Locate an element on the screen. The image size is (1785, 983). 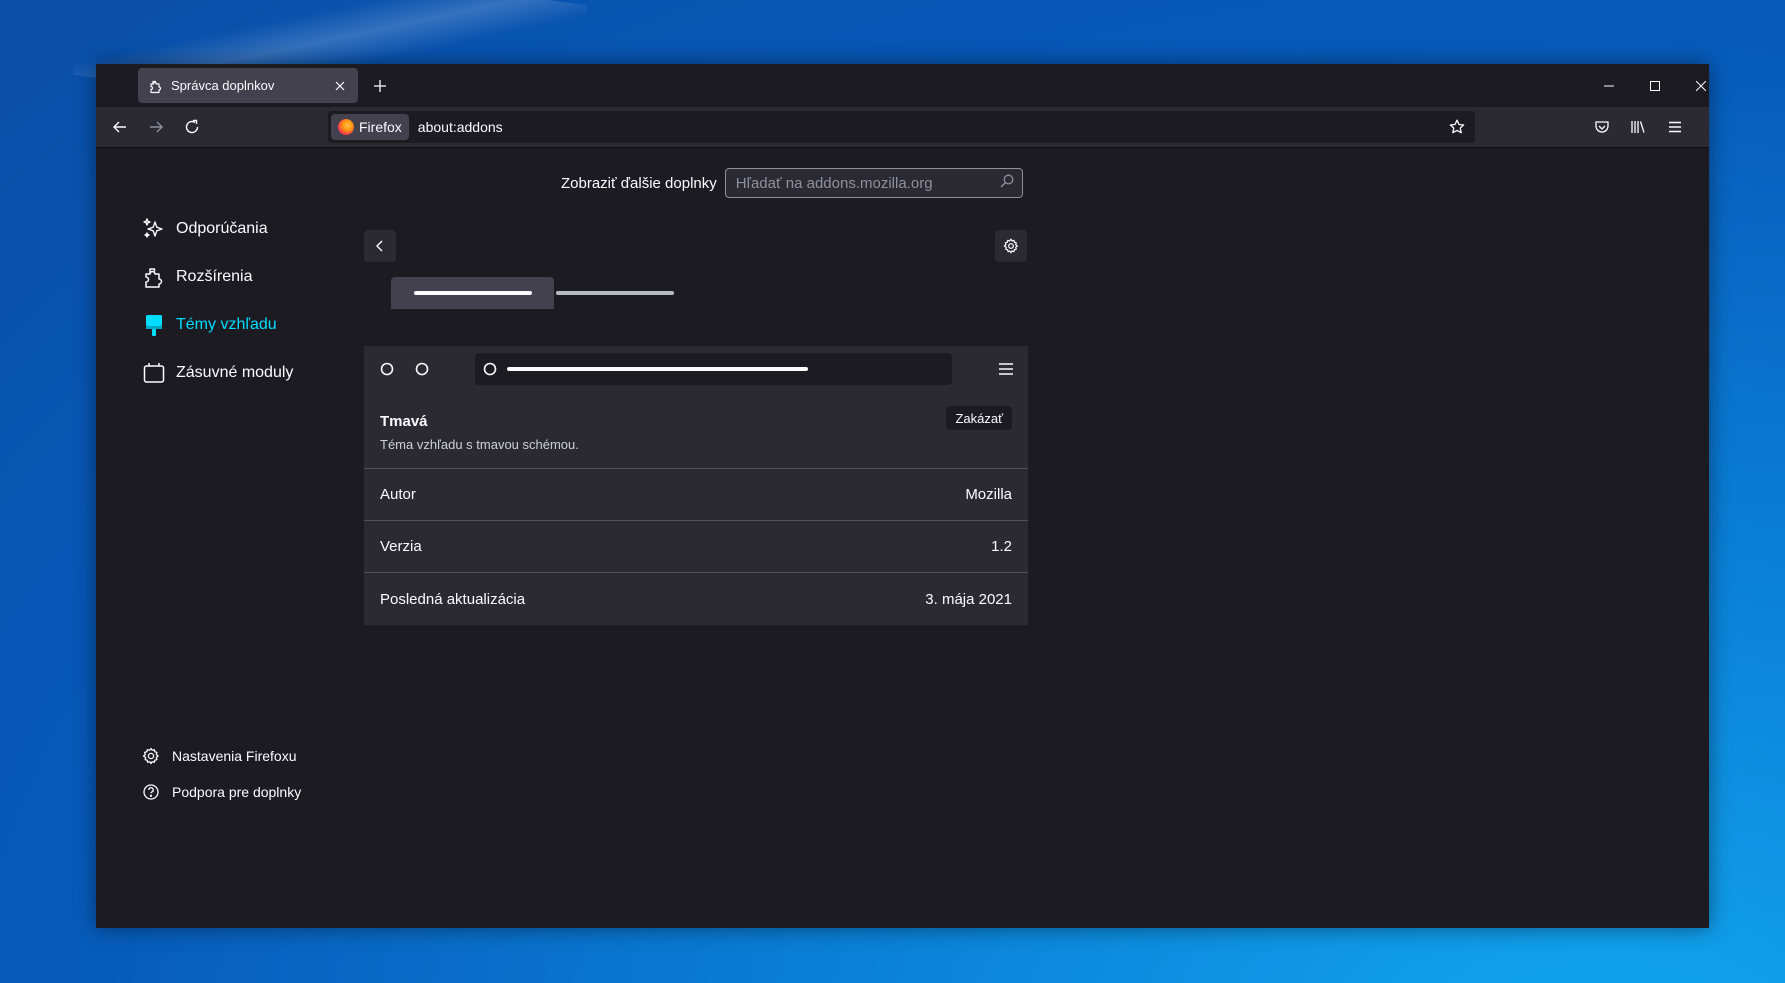
detail-row-last-updated: Posledná aktualizácia 3. mája 2021 is located at coordinates (696, 599).